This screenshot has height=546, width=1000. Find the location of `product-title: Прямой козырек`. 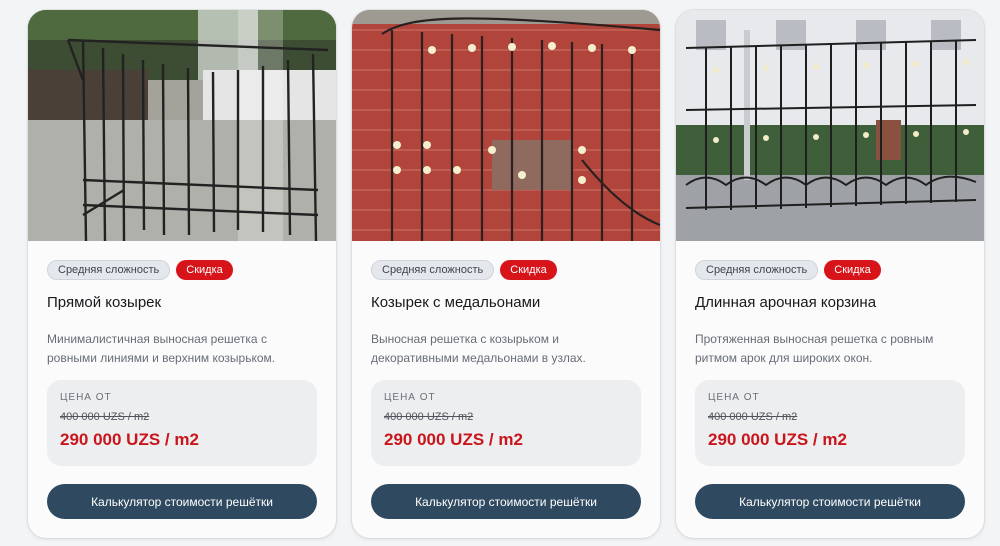

product-title: Прямой козырек is located at coordinates (104, 302).